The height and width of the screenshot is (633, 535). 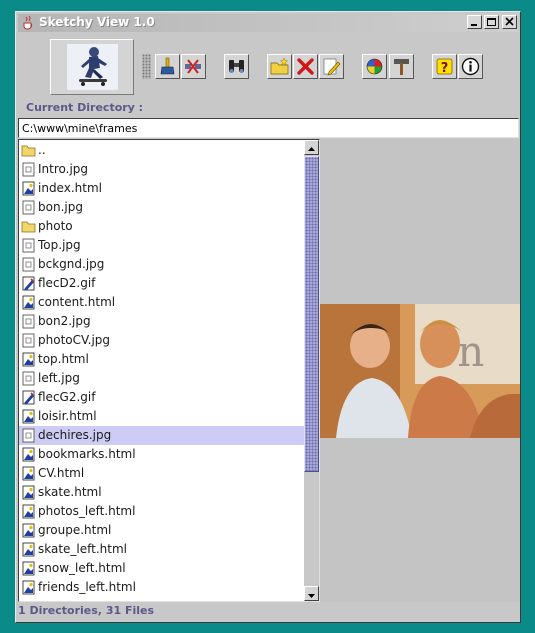 I want to click on brush-icon, so click(x=167, y=66).